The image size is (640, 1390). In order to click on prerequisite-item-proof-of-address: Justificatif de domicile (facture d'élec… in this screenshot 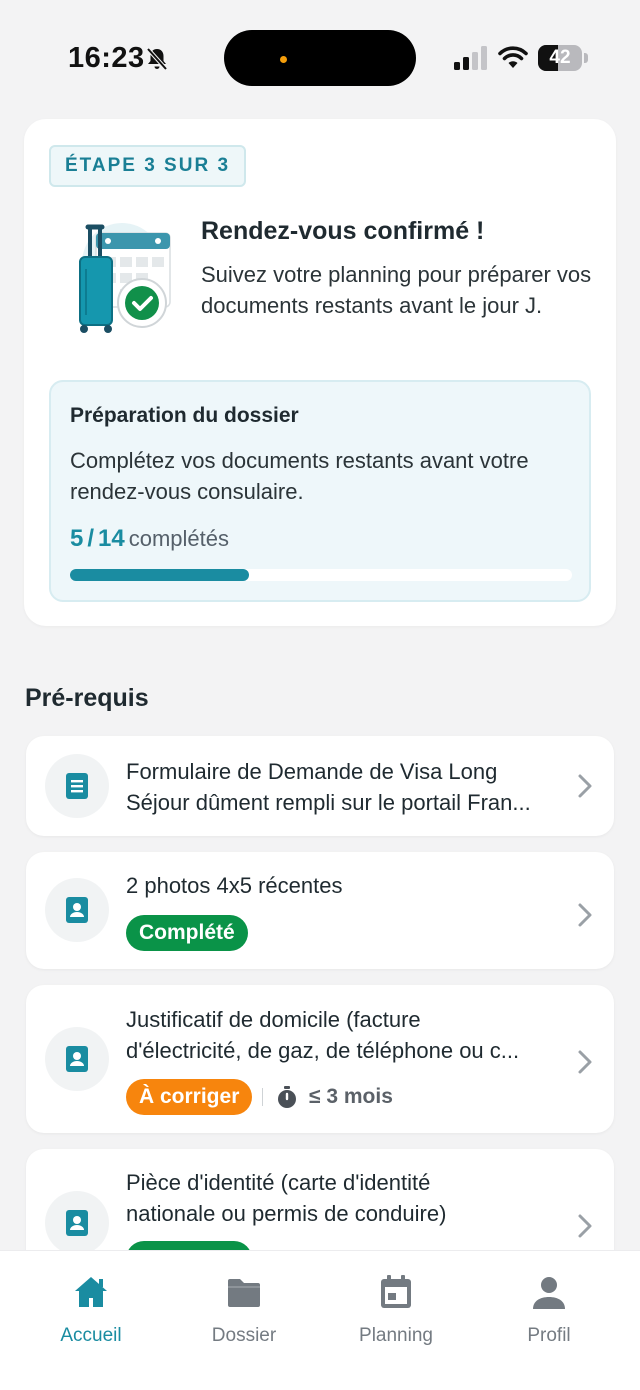, I will do `click(320, 1059)`.